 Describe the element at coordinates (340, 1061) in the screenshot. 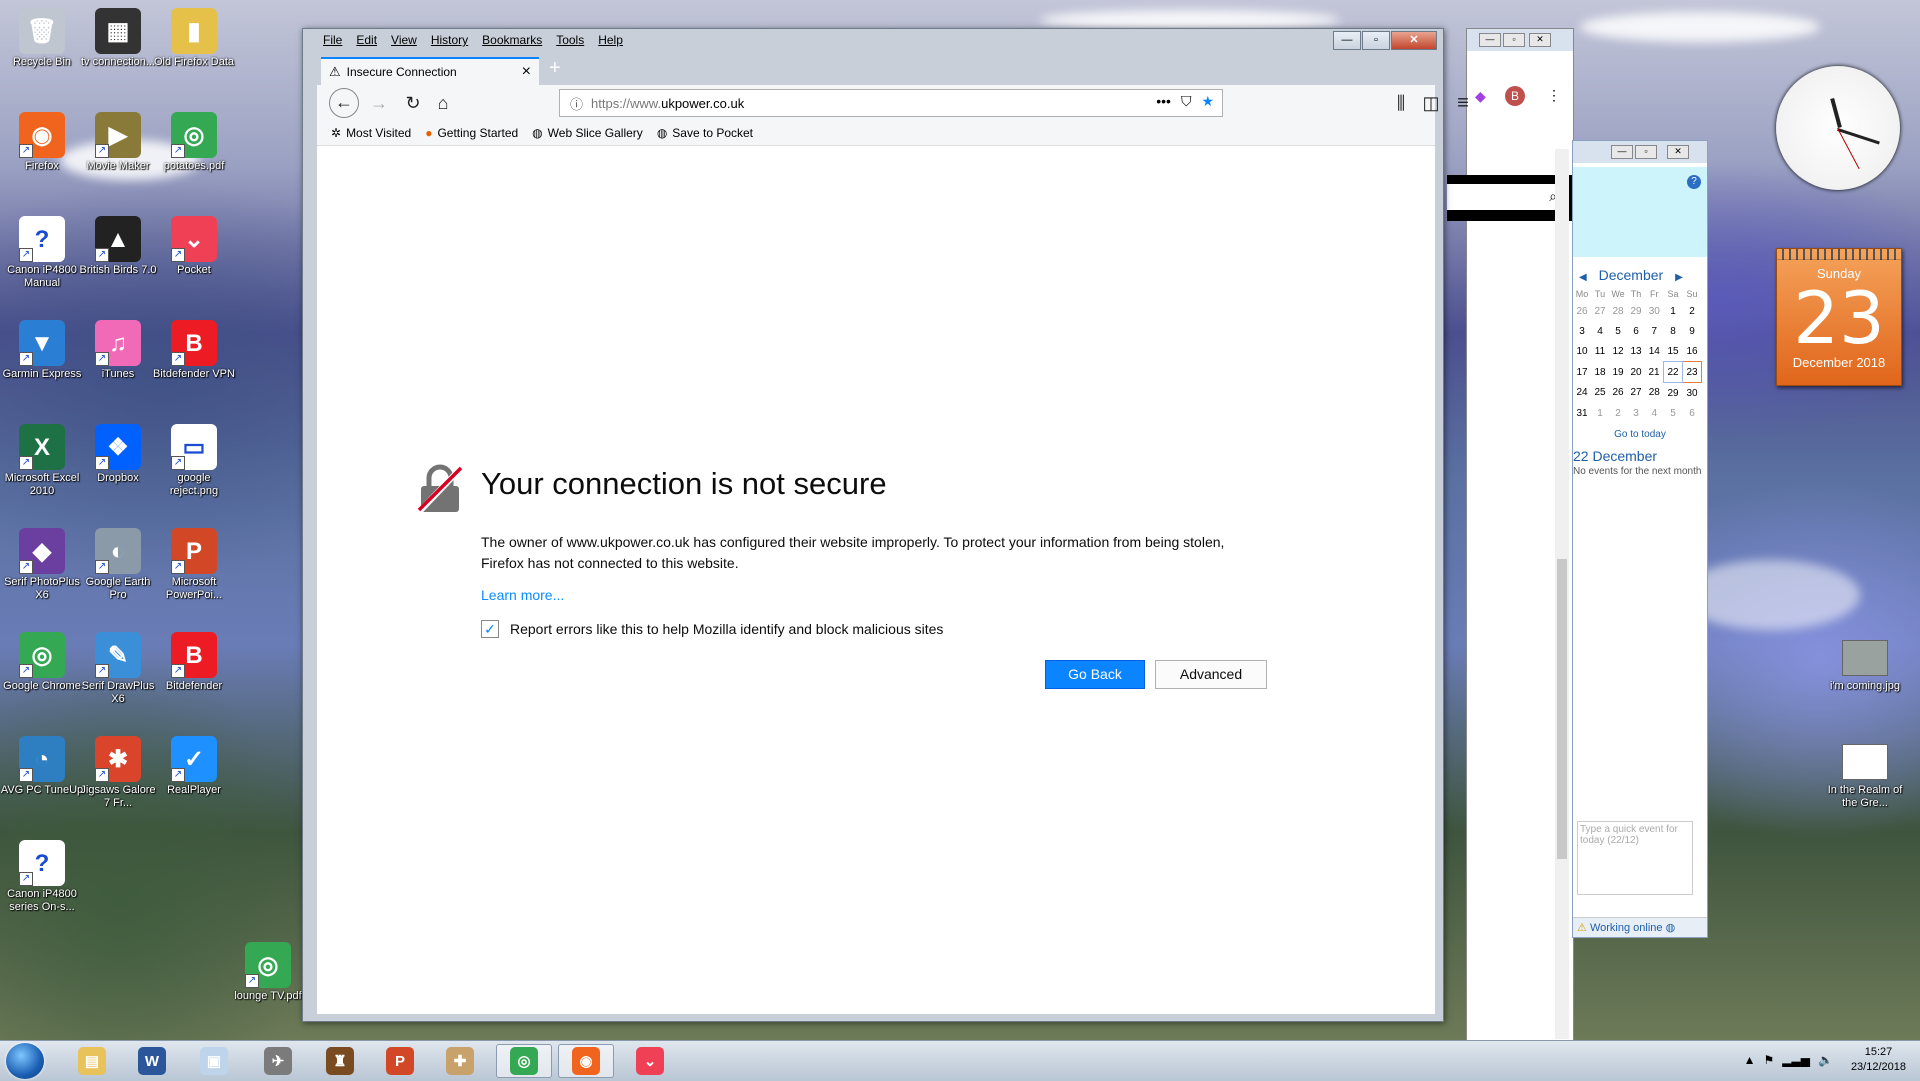

I see `taskbar-button: ♜` at that location.